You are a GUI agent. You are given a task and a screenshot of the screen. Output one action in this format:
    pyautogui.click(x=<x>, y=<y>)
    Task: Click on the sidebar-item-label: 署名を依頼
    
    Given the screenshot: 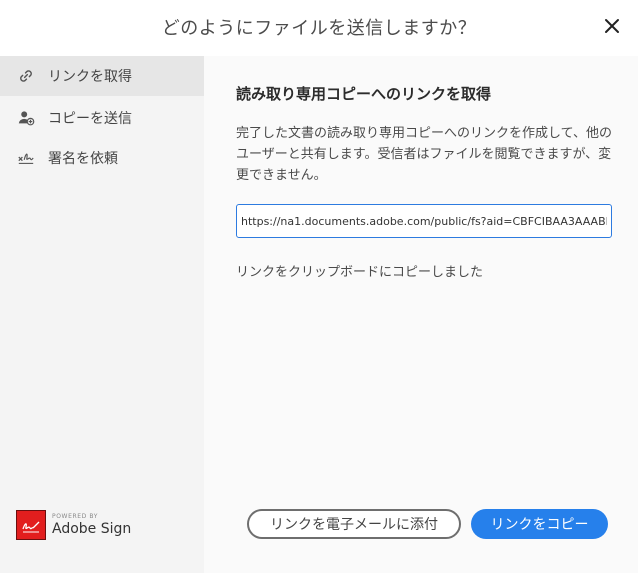 What is the action you would take?
    pyautogui.click(x=83, y=159)
    